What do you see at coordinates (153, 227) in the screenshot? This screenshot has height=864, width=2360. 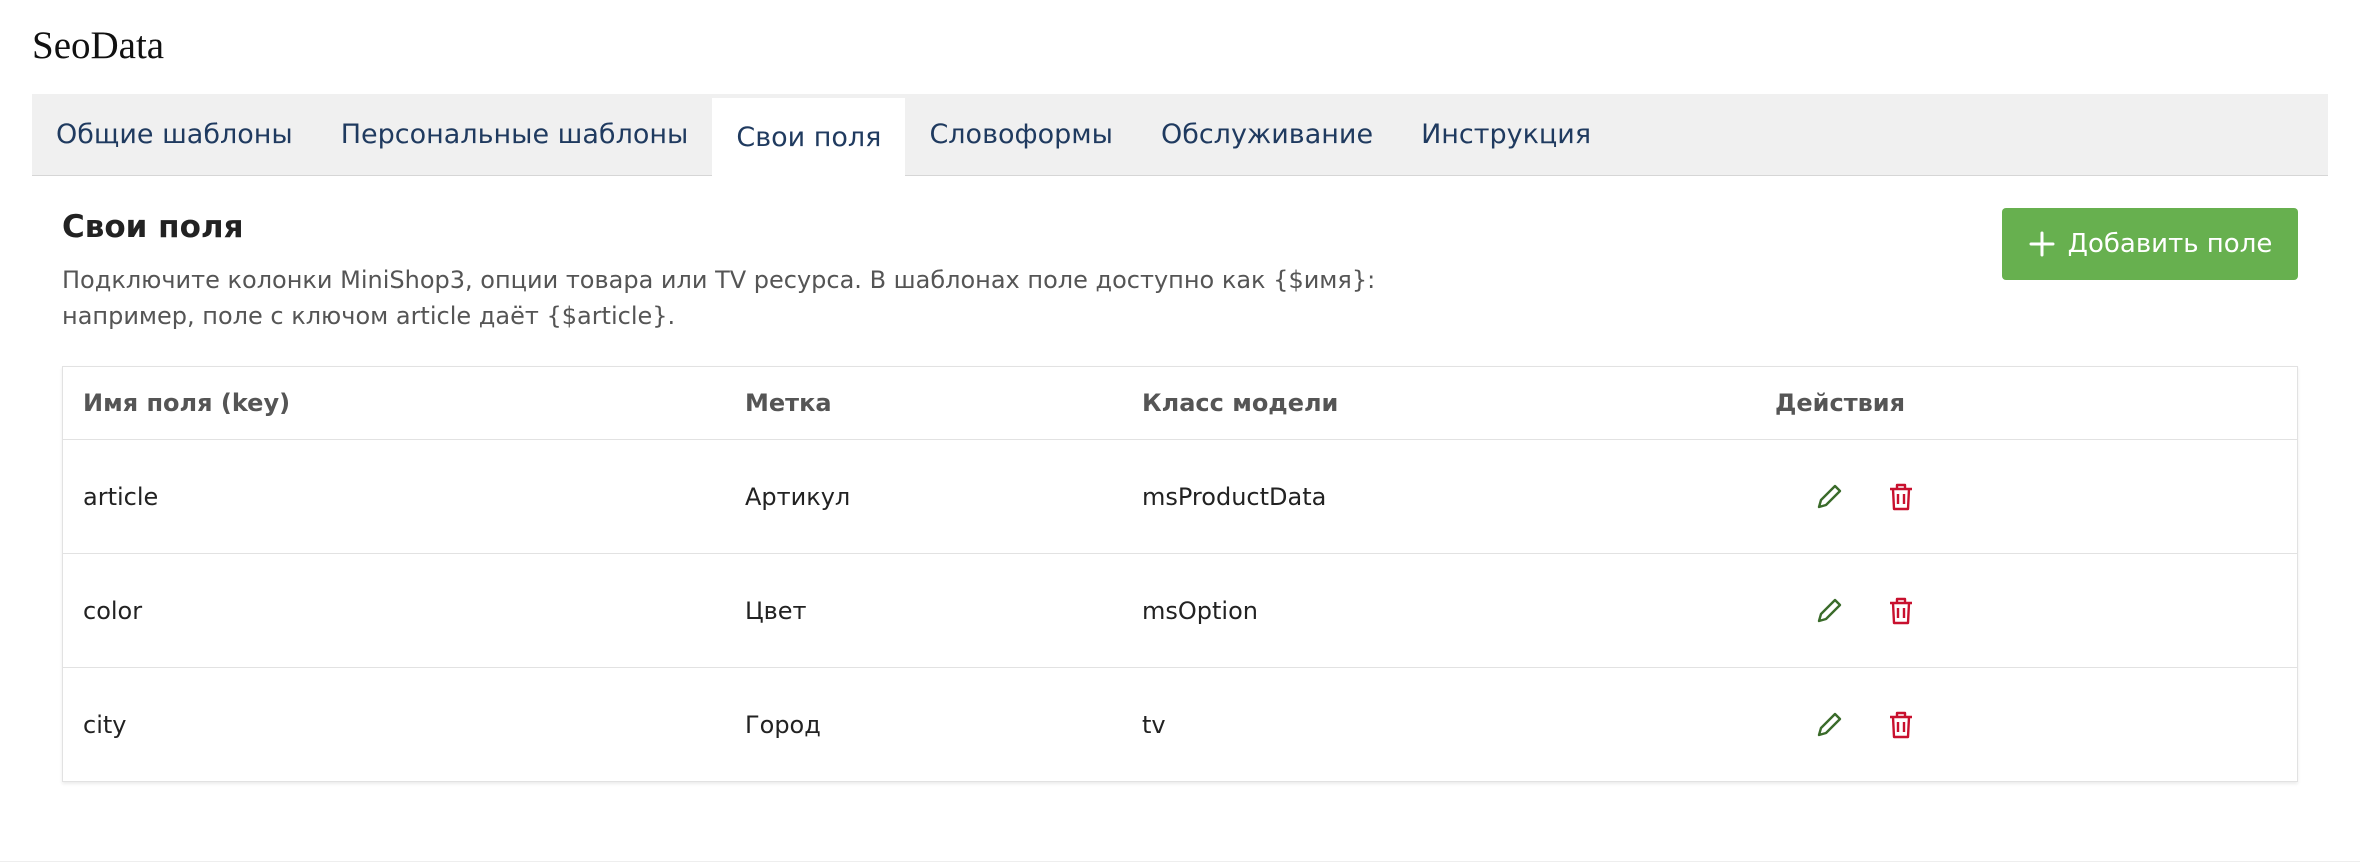 I see `section-title: Свои поля` at bounding box center [153, 227].